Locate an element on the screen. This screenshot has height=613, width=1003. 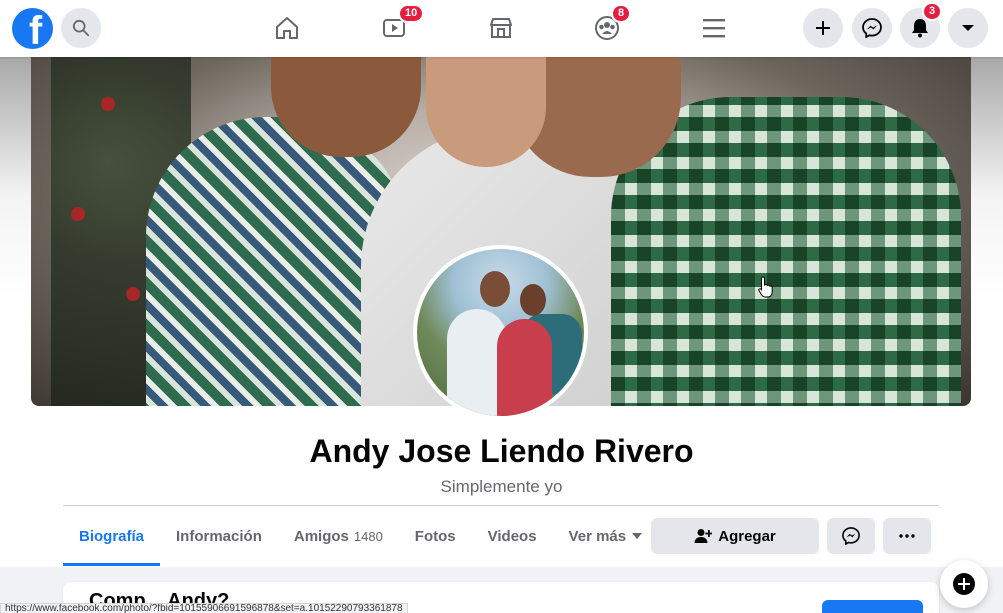
tab-informacion: Información is located at coordinates (219, 536).